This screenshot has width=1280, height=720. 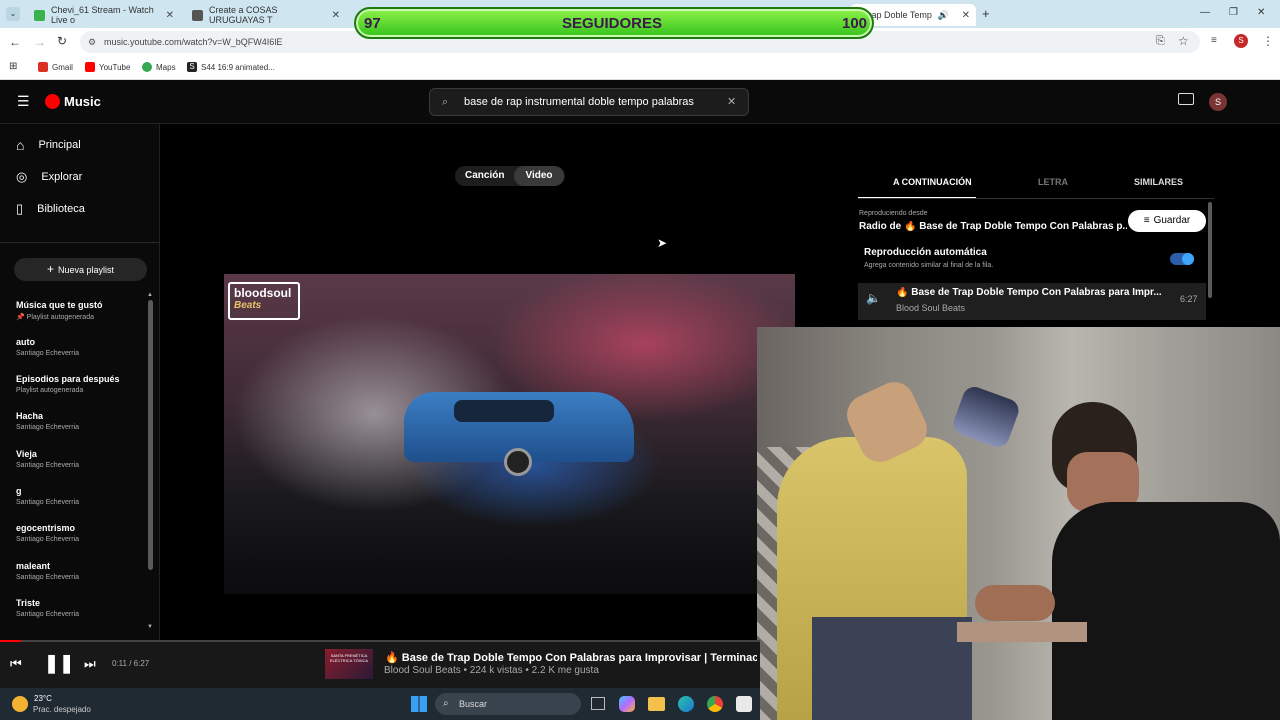 I want to click on forward-arrow-icon: →, so click(x=40, y=42).